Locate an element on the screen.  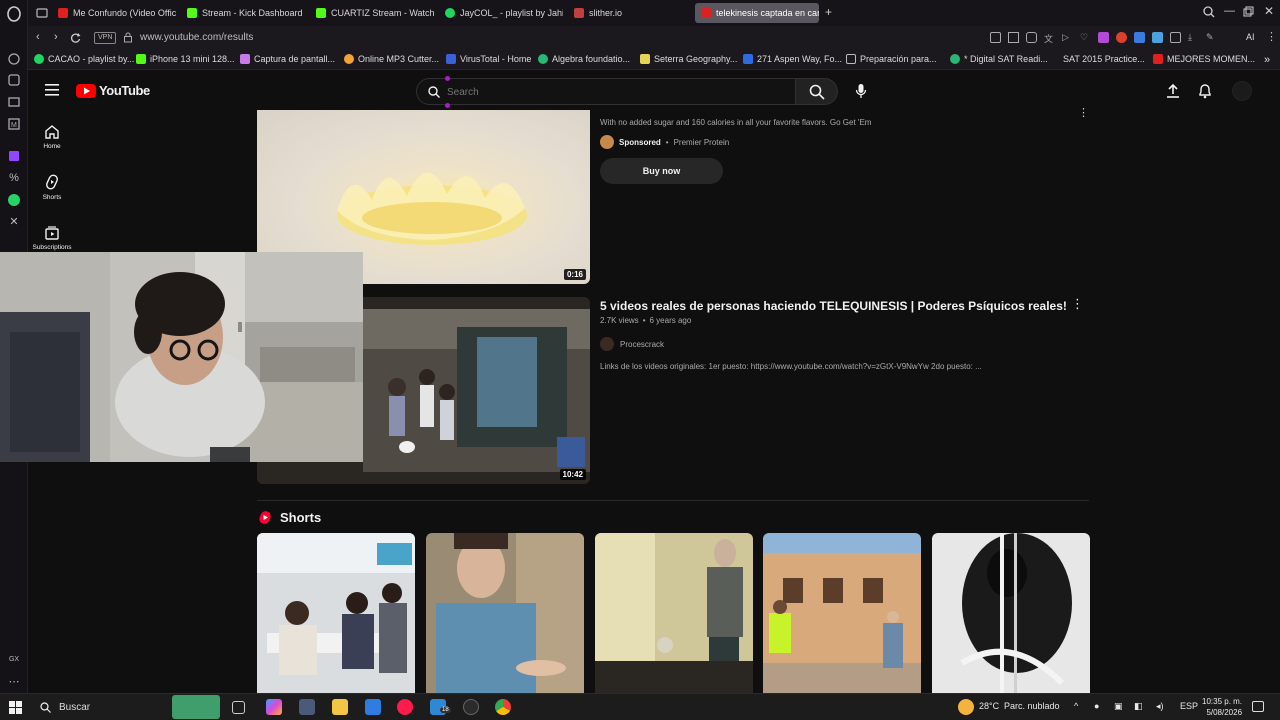
upload-icon is located at coordinates (1173, 91).